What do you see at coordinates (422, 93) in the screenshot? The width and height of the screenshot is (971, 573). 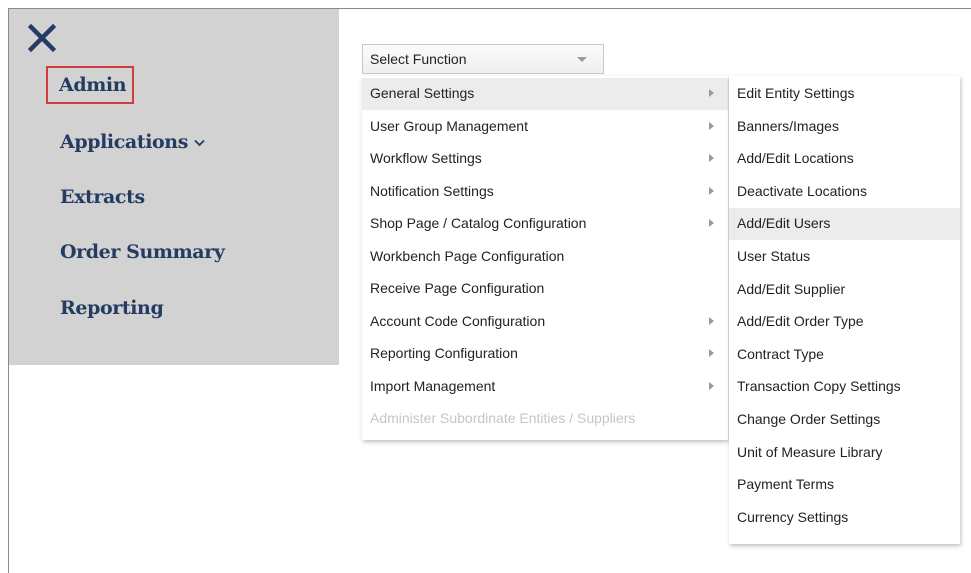 I see `menu-item-label: General Settings` at bounding box center [422, 93].